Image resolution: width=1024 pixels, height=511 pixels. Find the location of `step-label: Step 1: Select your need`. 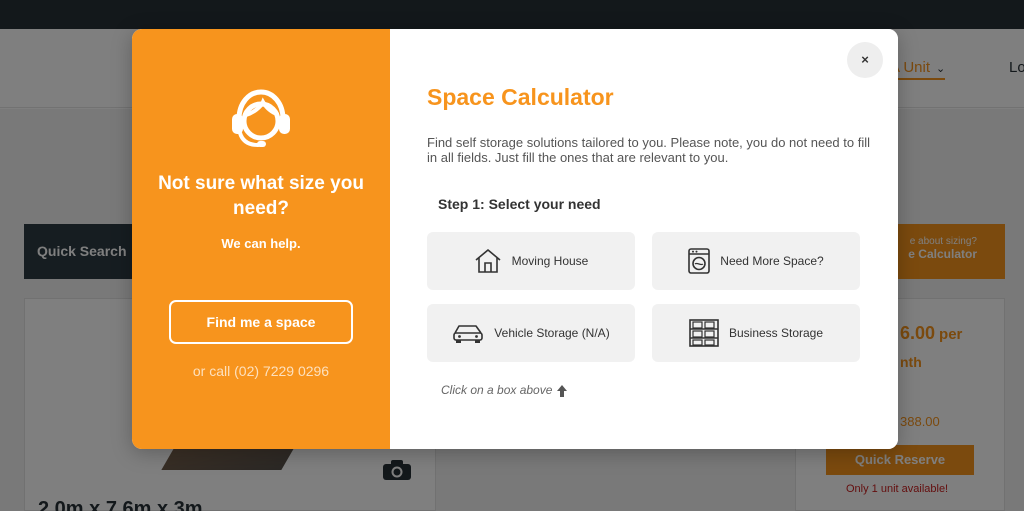

step-label: Step 1: Select your need is located at coordinates (519, 204).